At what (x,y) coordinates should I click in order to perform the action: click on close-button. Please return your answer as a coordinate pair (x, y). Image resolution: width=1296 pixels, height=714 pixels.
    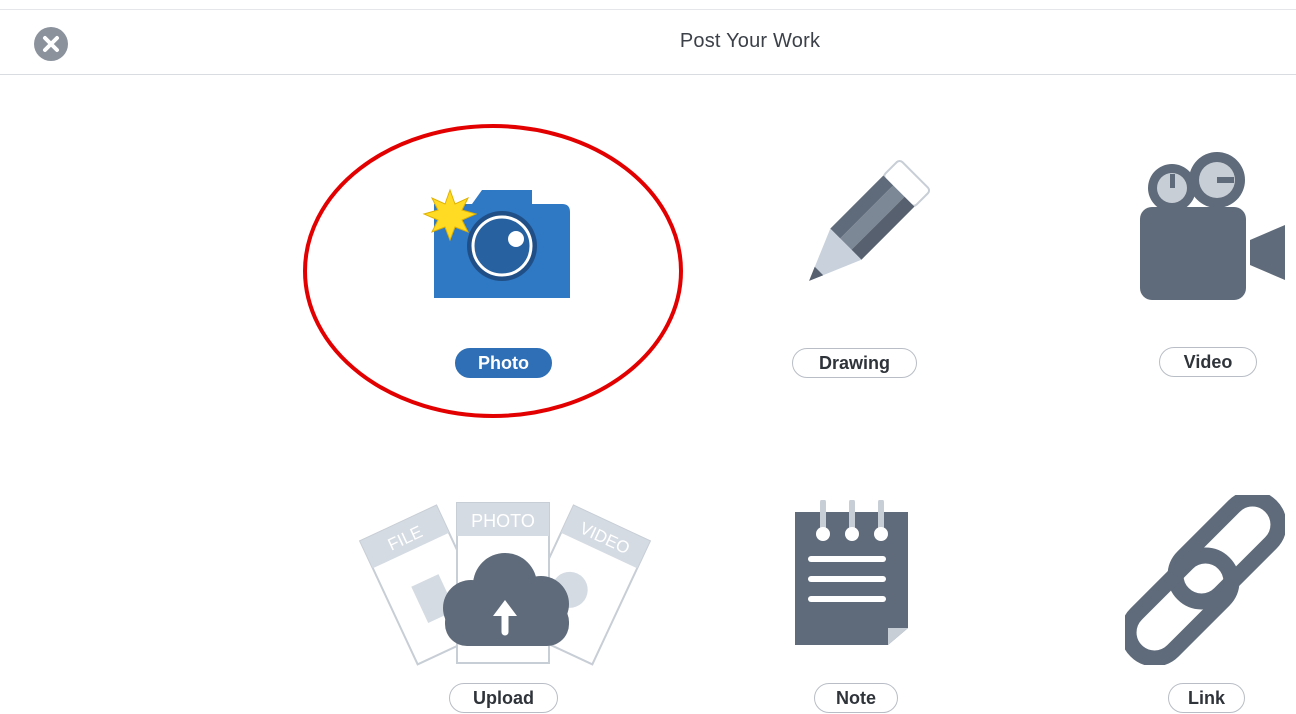
    Looking at the image, I should click on (51, 44).